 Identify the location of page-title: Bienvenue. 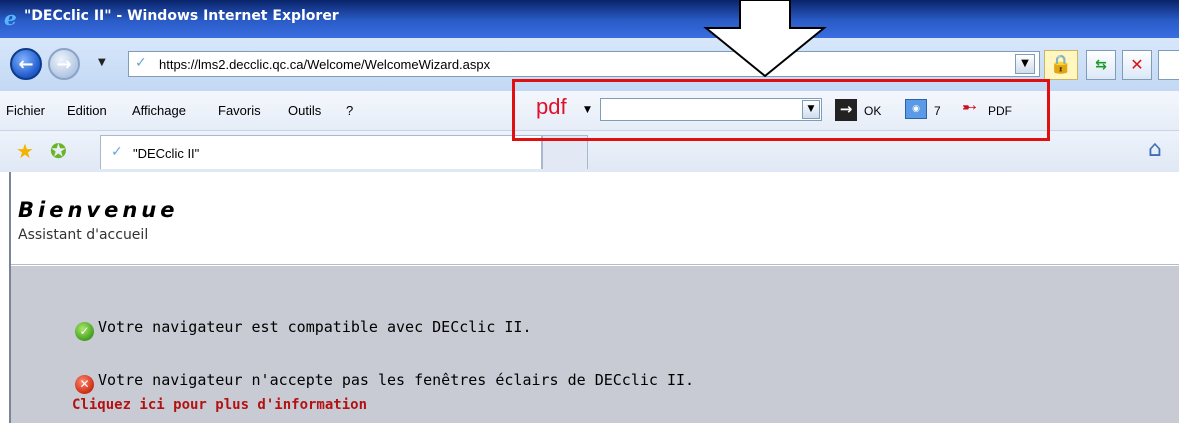
(98, 210).